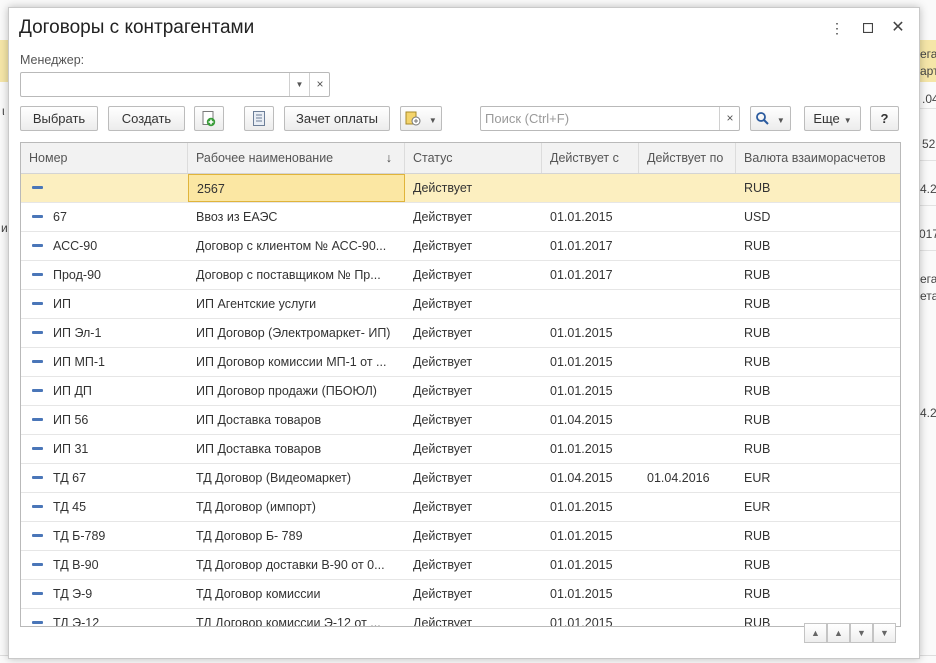 The image size is (936, 663). I want to click on table-row: 67 Ввоз из ЕАЭС Действует 01.01.2015 USD, so click(460, 217).